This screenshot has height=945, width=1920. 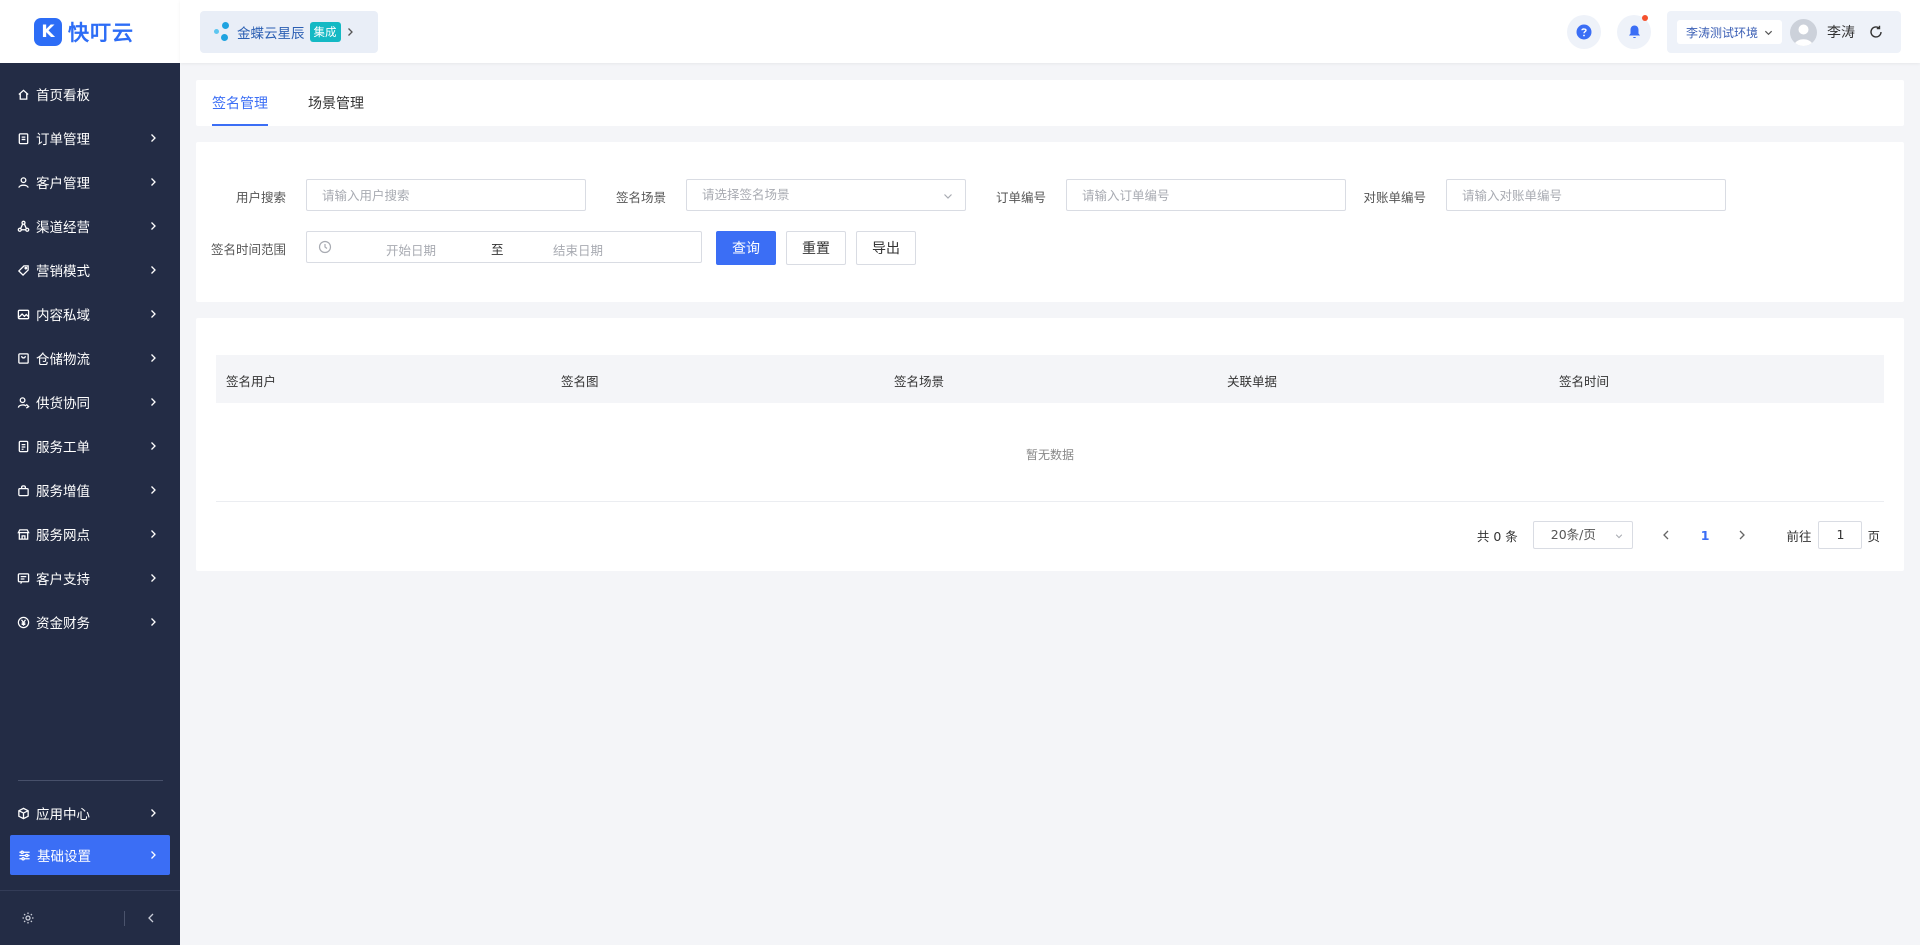 What do you see at coordinates (151, 918) in the screenshot?
I see `collapse-sidebar-icon` at bounding box center [151, 918].